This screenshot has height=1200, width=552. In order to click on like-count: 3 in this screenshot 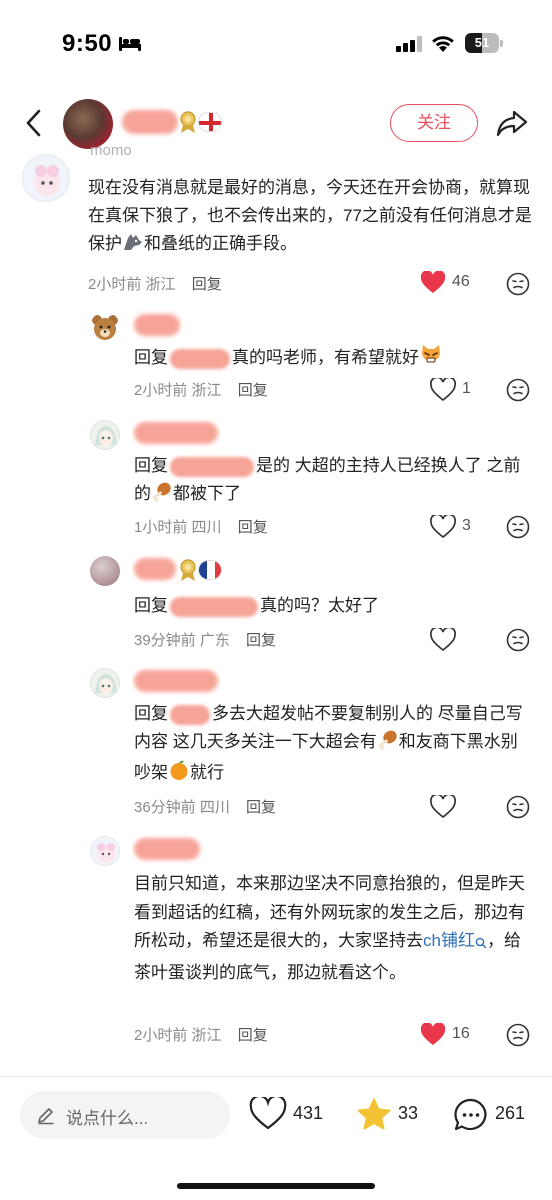, I will do `click(466, 525)`.